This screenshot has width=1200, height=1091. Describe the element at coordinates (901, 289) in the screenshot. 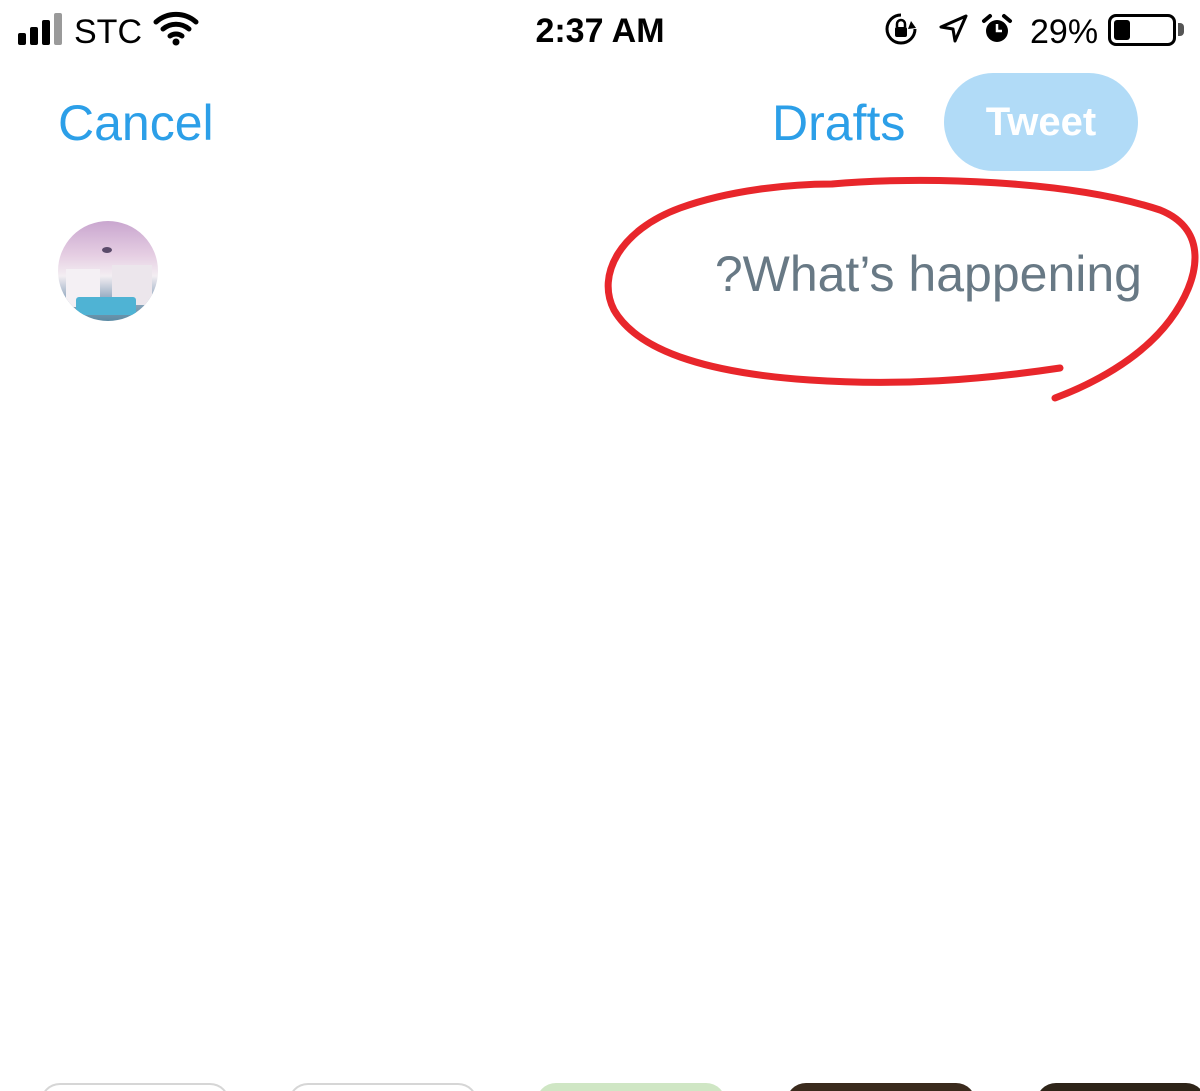

I see `red-circle-annotation` at that location.